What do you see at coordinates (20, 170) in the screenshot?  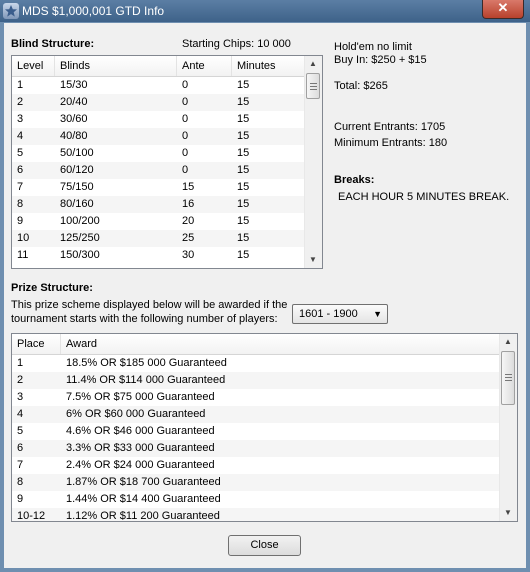 I see `level-cell: 6` at bounding box center [20, 170].